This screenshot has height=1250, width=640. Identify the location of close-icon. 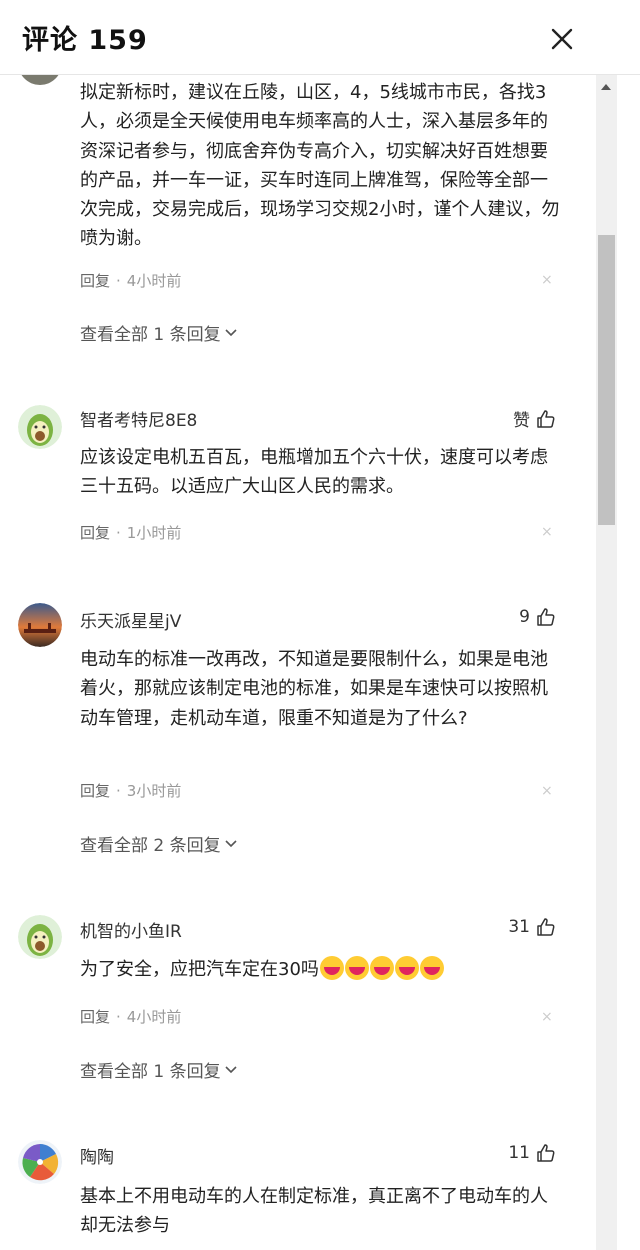
(562, 39).